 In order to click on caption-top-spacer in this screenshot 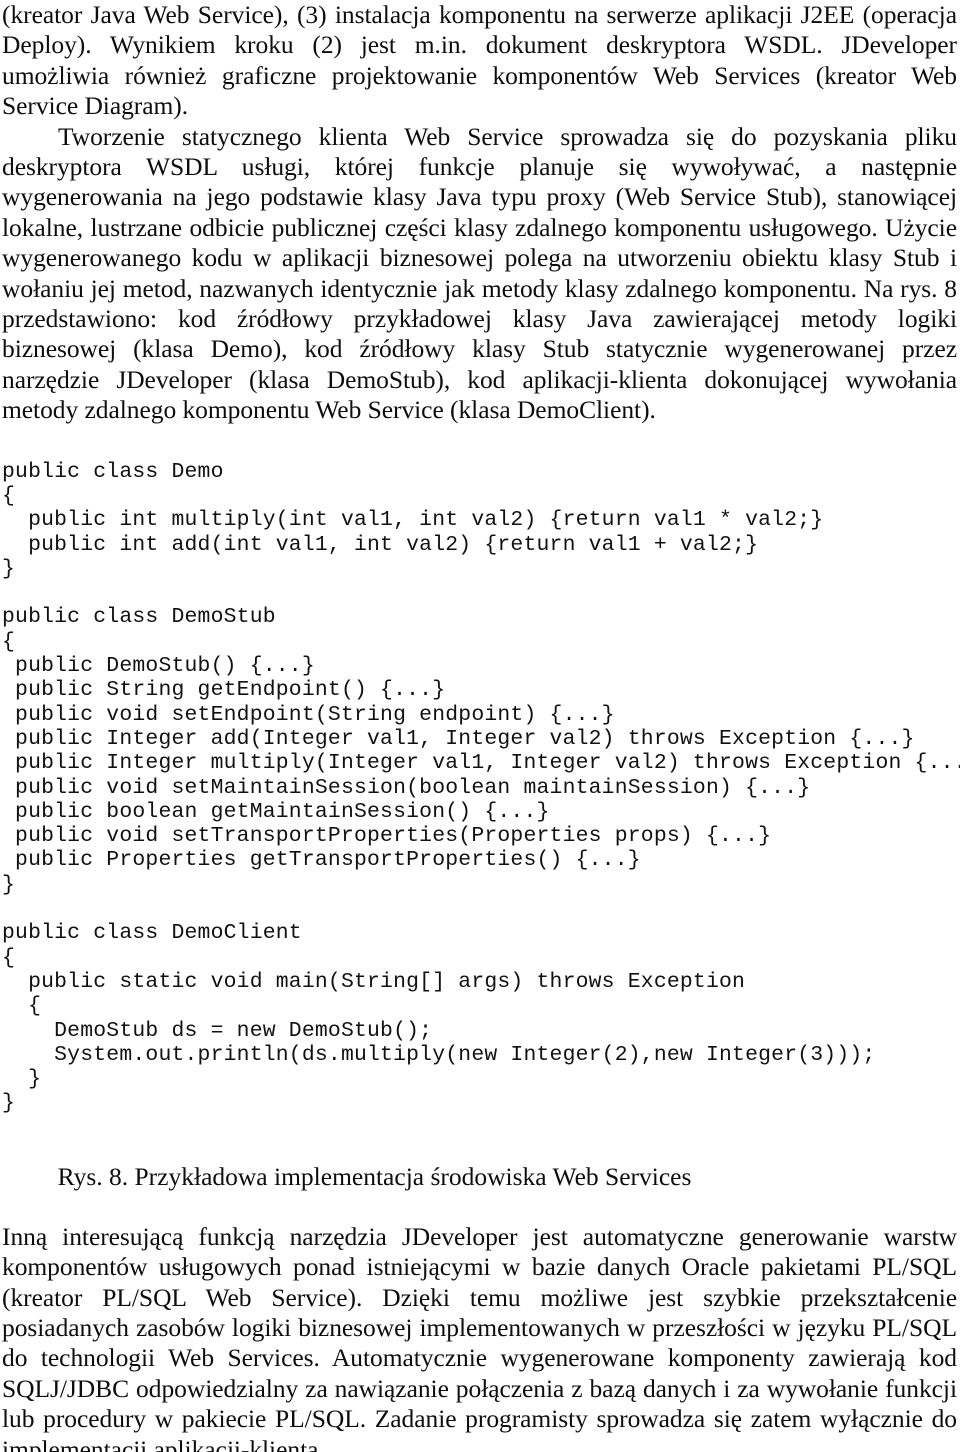, I will do `click(479, 1139)`.